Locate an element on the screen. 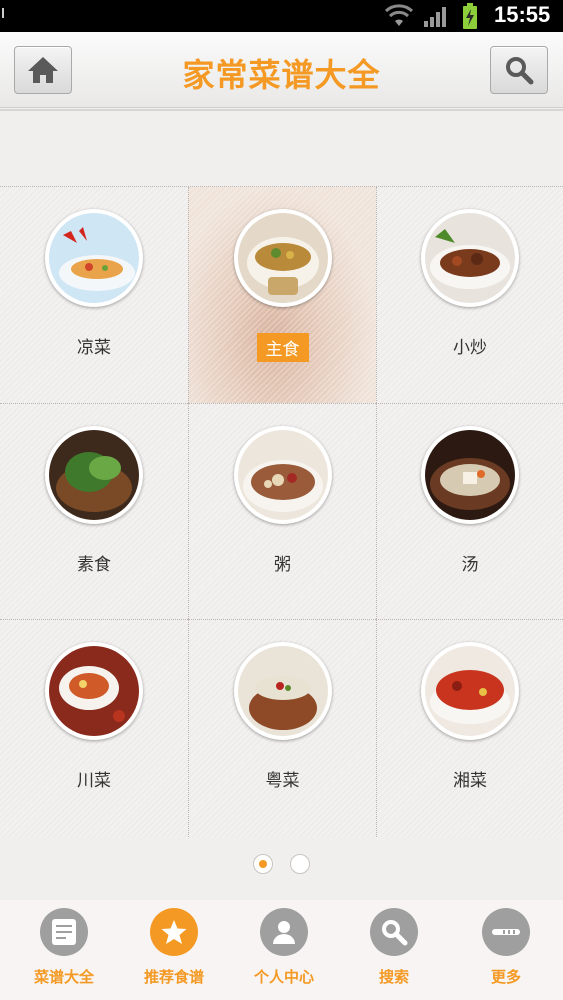 Image resolution: width=563 pixels, height=1000 pixels. category-soup: 汤 is located at coordinates (469, 511).